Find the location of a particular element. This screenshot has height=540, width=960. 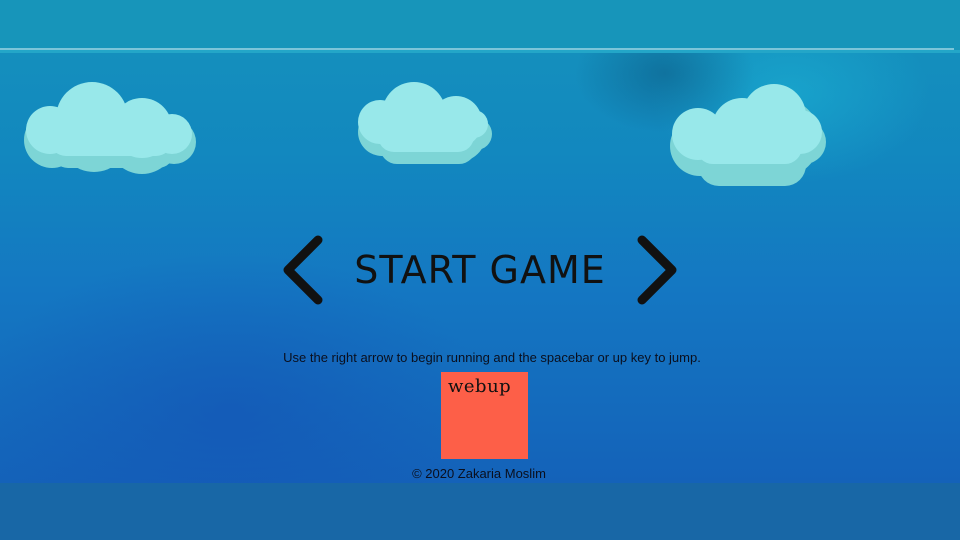

start-game-control: START GAME is located at coordinates (480, 270).